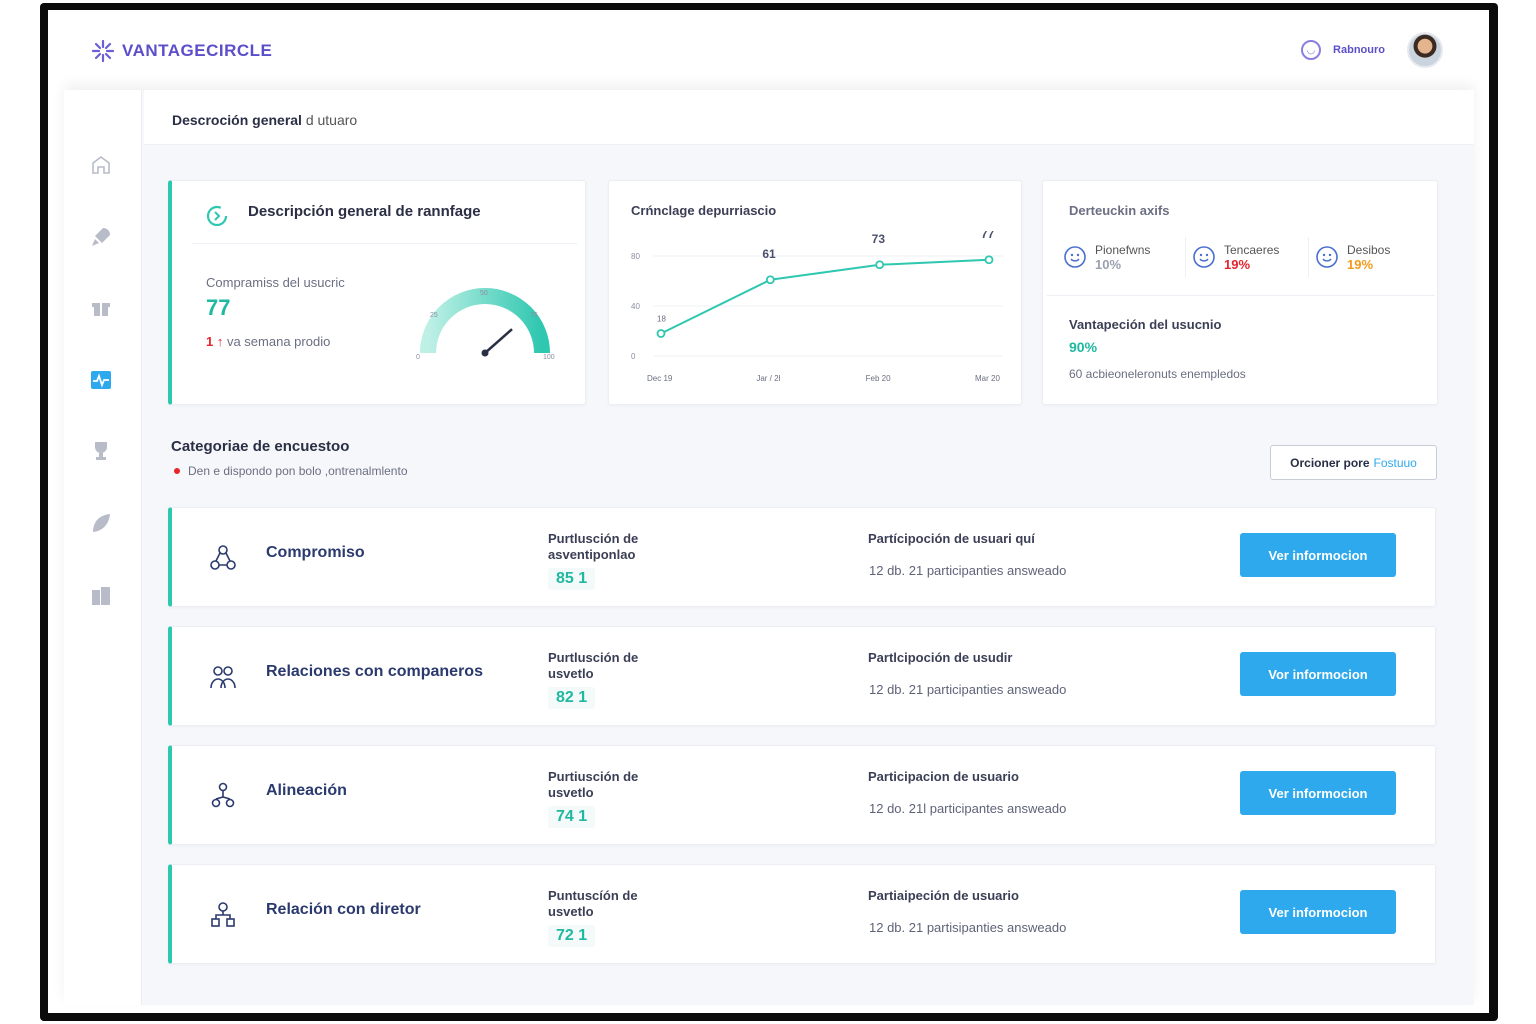 The width and height of the screenshot is (1536, 1024). I want to click on participation-value: 90%, so click(1083, 347).